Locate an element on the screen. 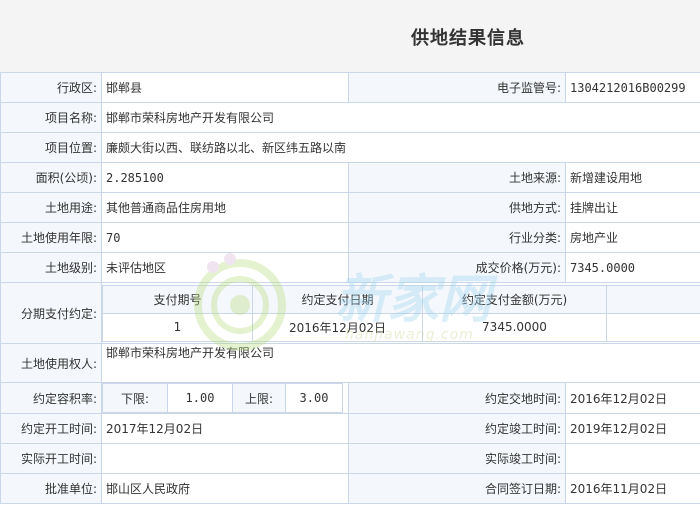 This screenshot has height=529, width=700. plot-ratio-table: 下限: 1.00 上限: 3.00 is located at coordinates (222, 398).